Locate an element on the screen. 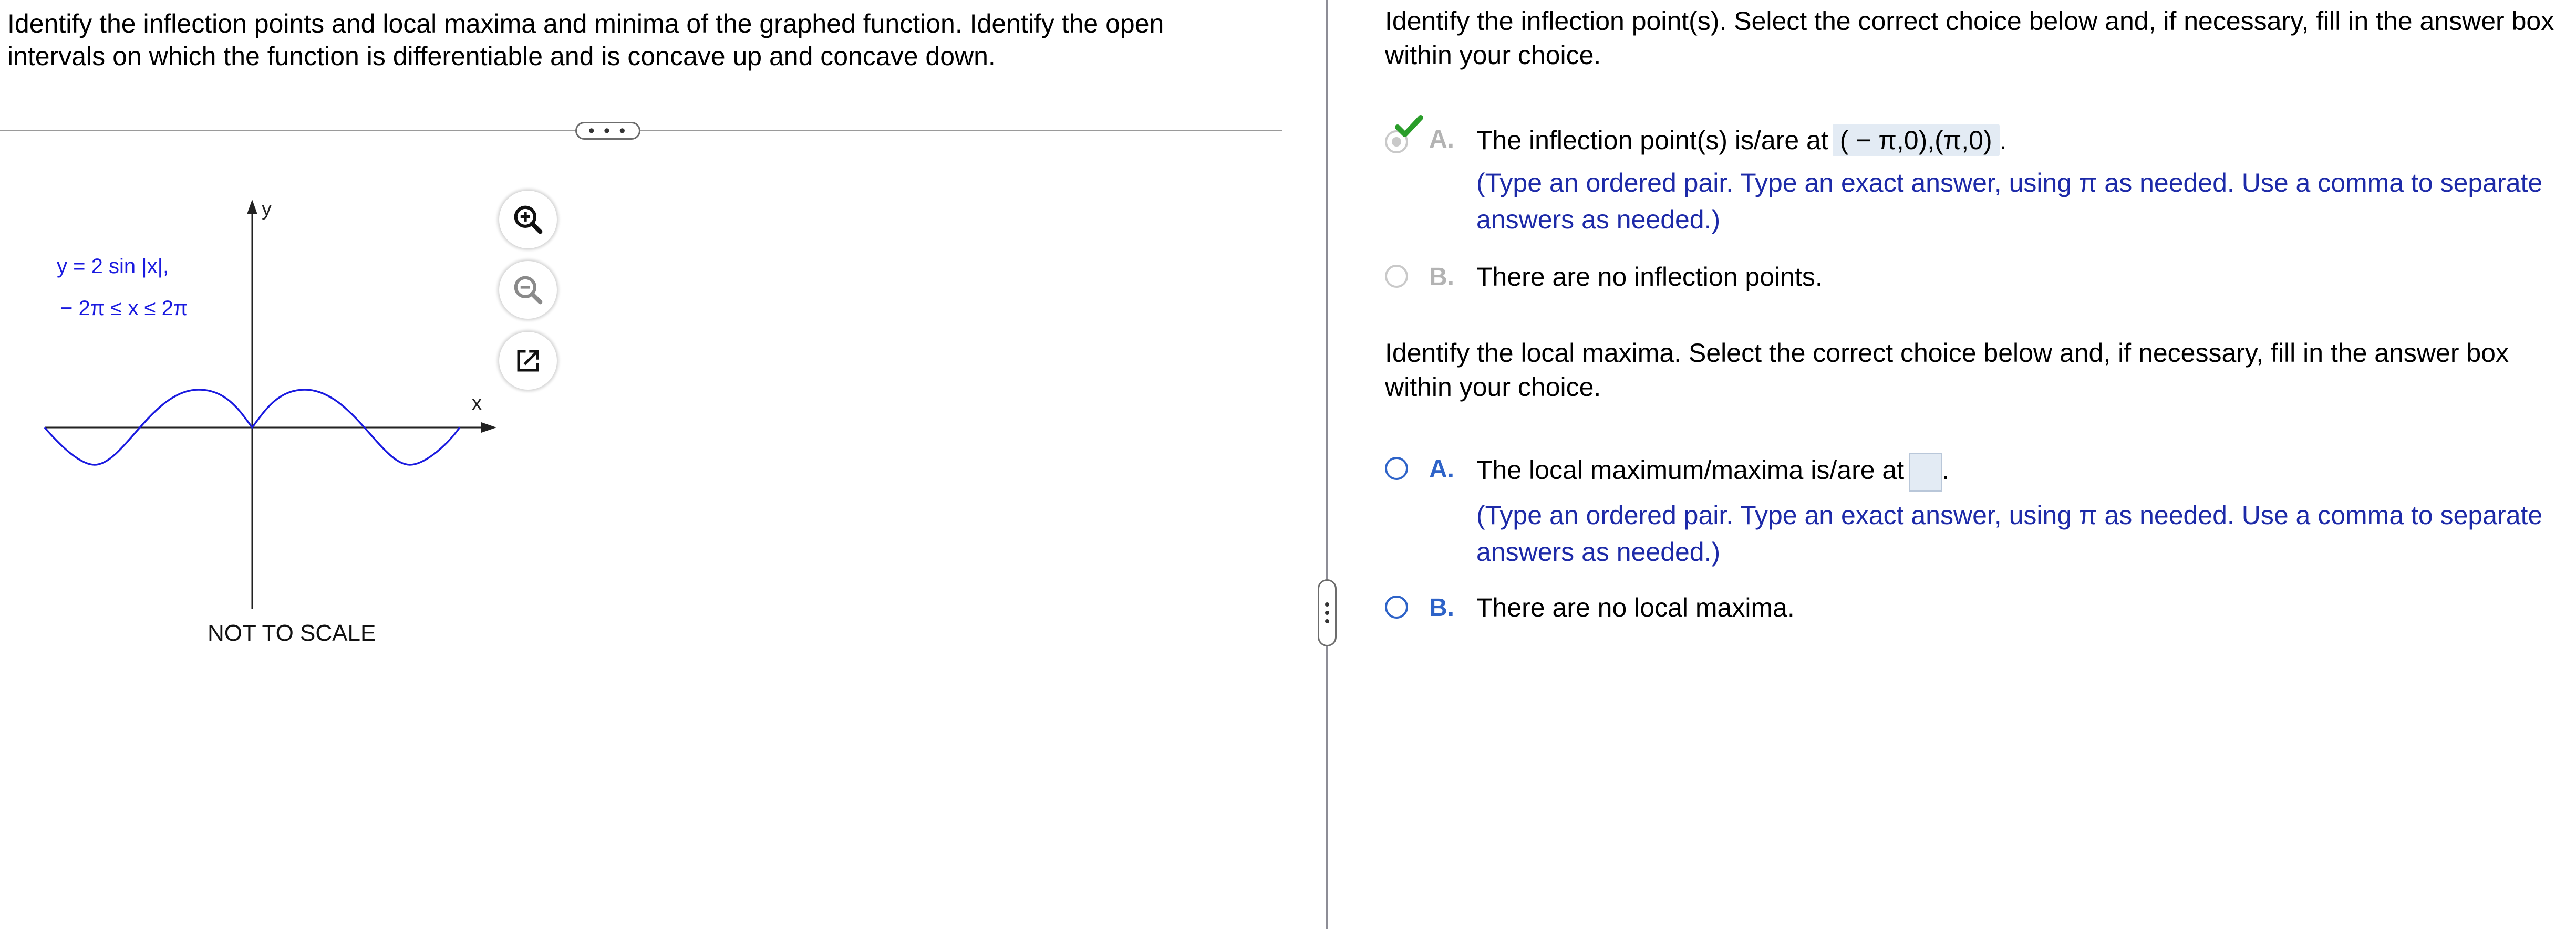 This screenshot has height=929, width=2576. q1-choice-a-letter: A. is located at coordinates (1441, 139).